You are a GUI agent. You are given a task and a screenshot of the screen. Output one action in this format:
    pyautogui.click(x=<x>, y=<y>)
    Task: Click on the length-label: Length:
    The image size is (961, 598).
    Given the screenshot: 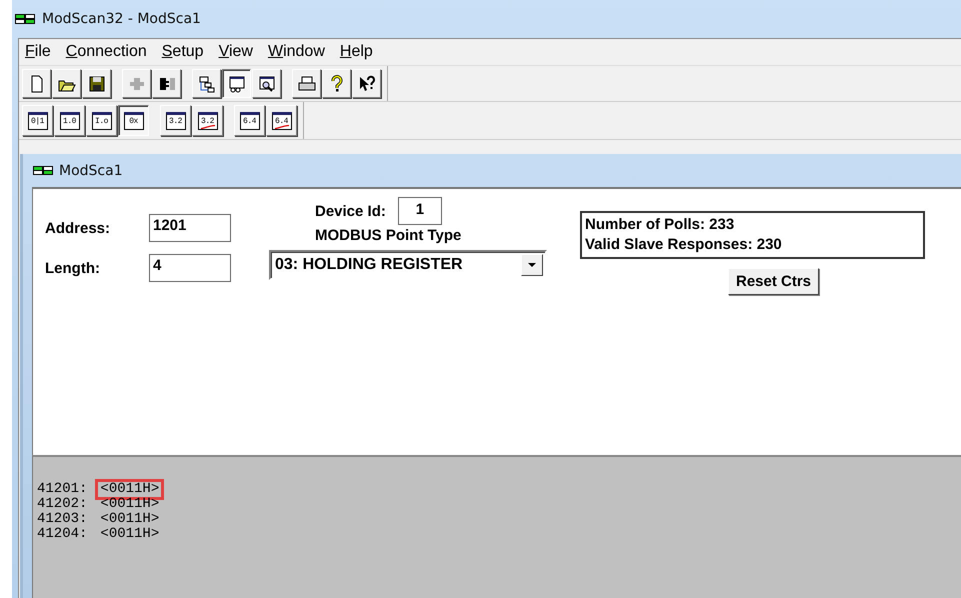 What is the action you would take?
    pyautogui.click(x=73, y=268)
    